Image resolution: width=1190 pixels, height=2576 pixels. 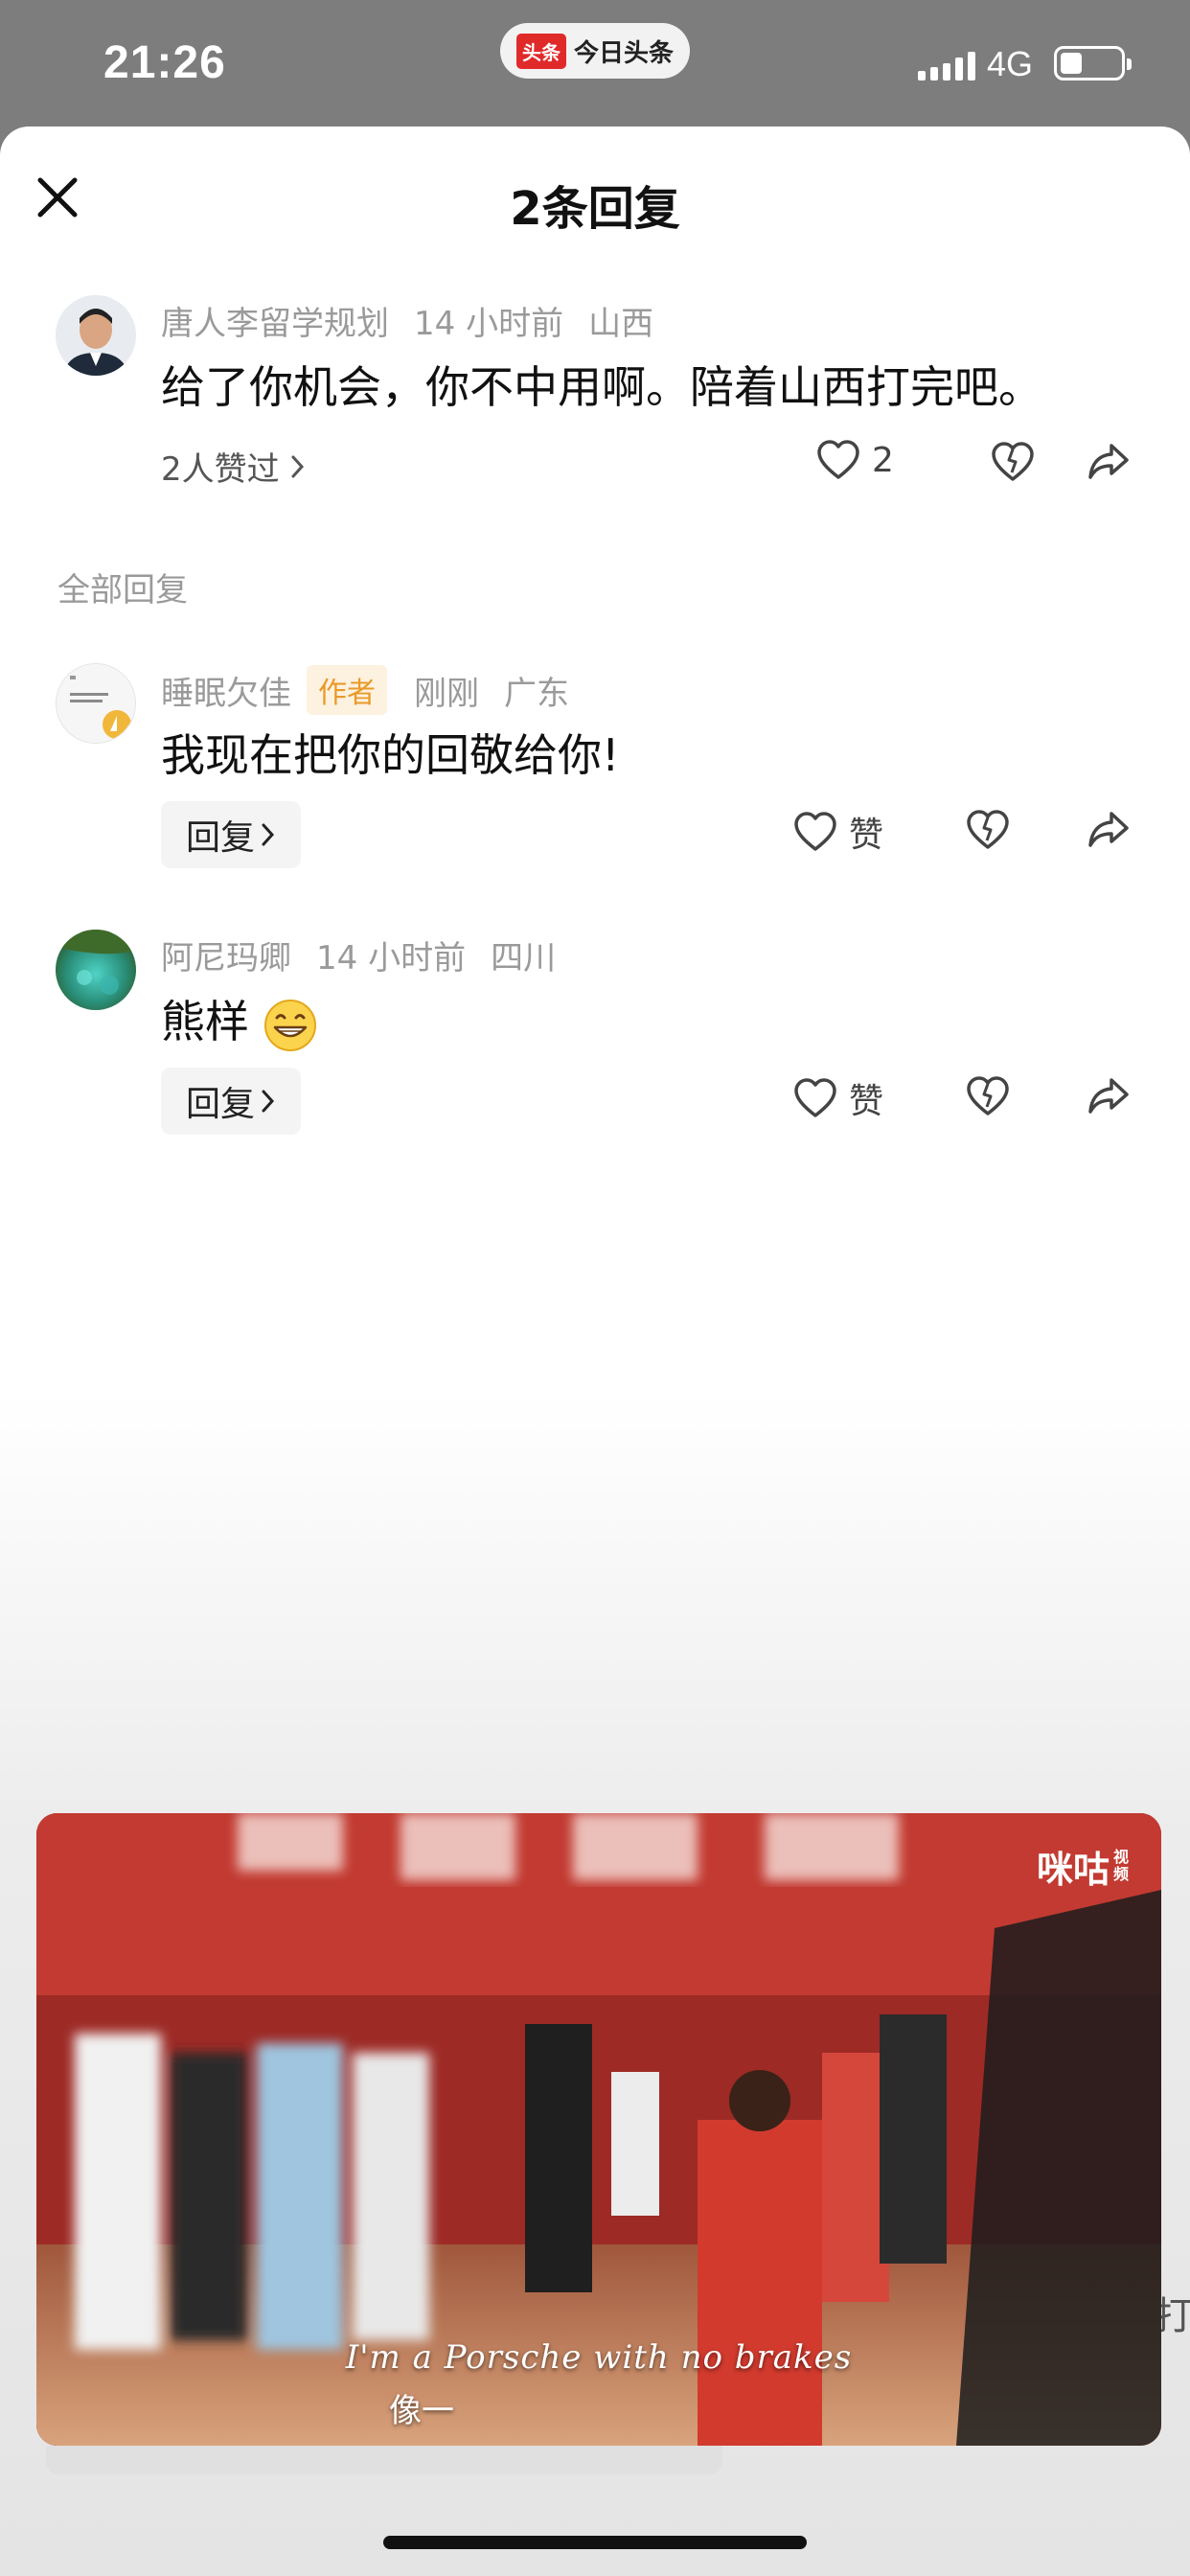 I want to click on reply-location: 四川, so click(x=524, y=958).